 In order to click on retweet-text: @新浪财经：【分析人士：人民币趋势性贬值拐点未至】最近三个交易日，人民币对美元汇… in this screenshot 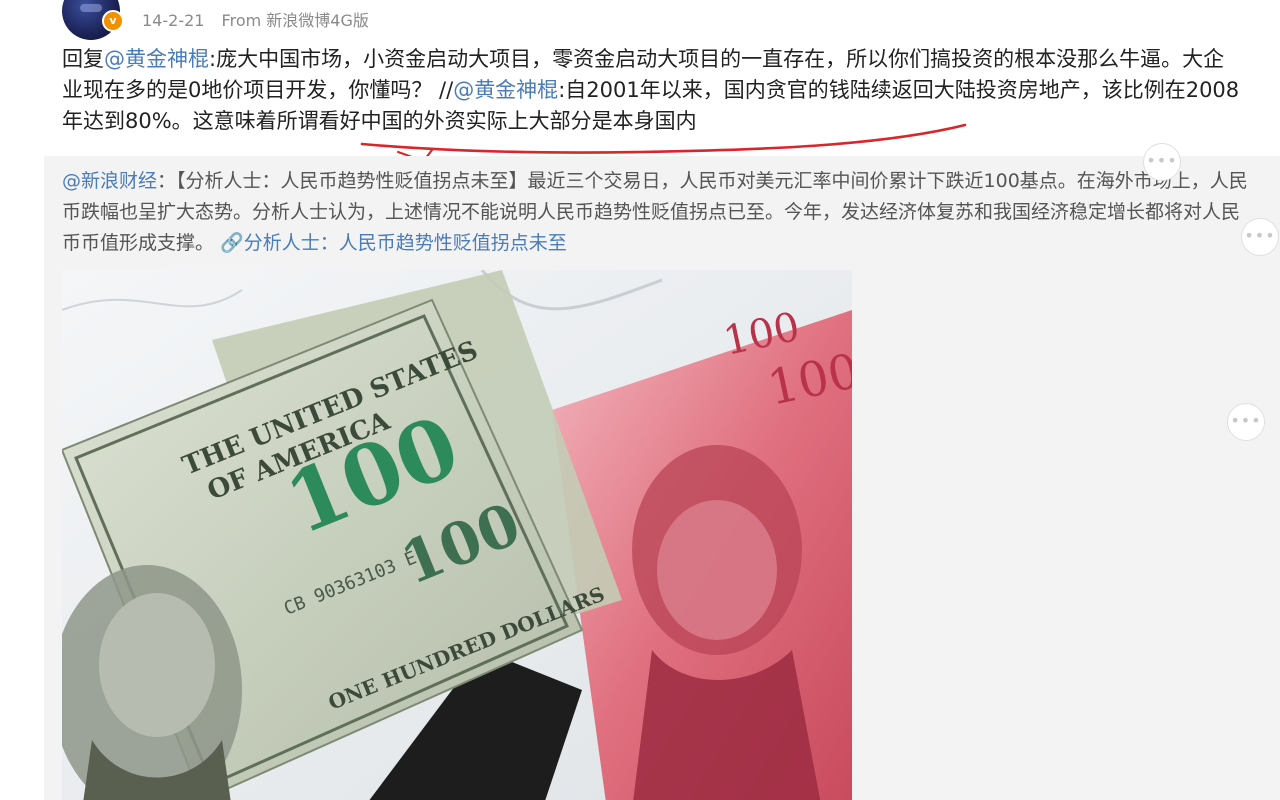, I will do `click(657, 212)`.